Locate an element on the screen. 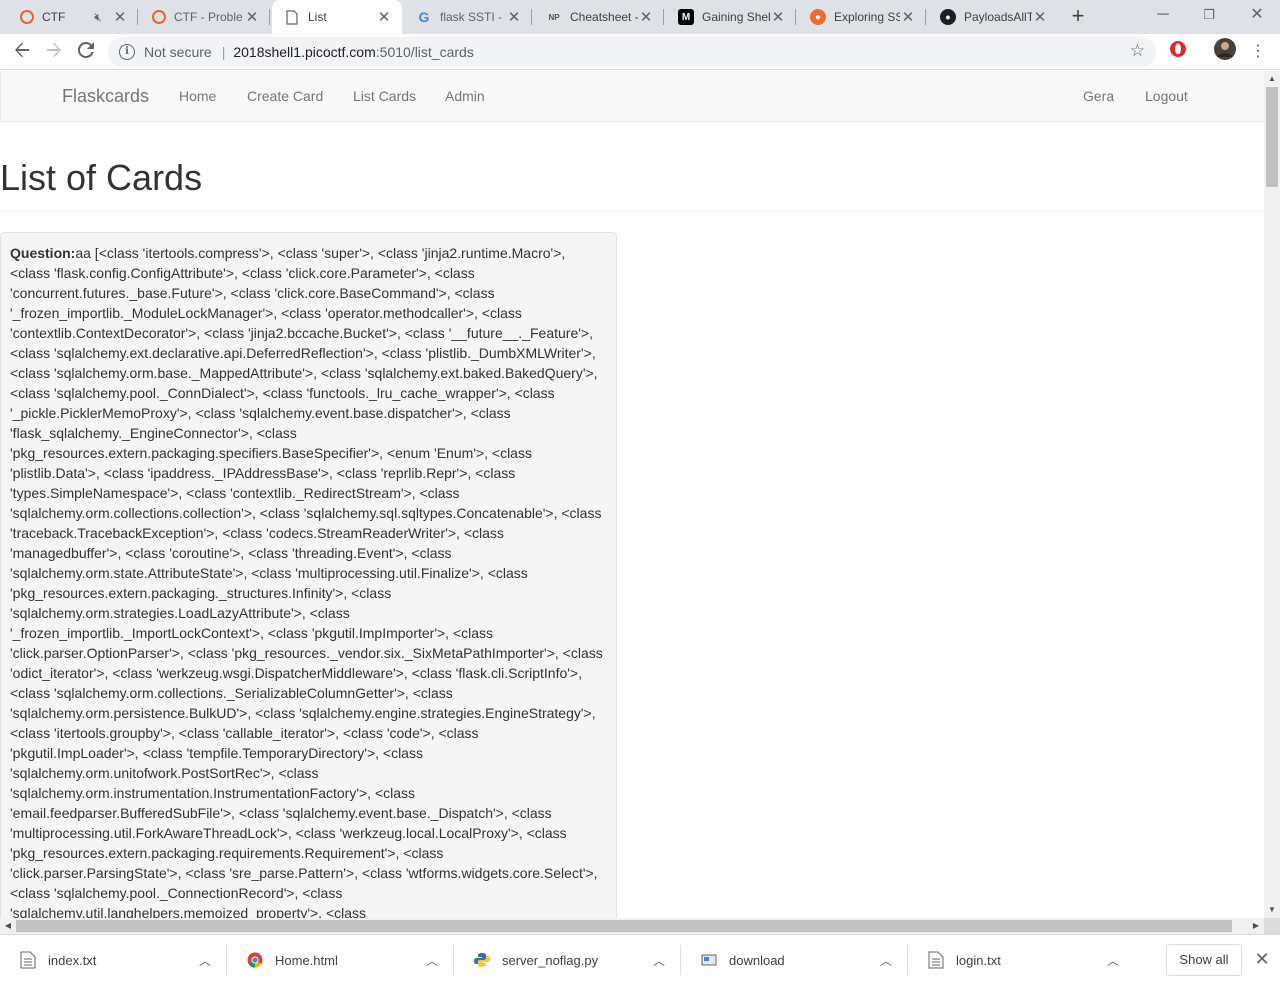 The image size is (1280, 985). brand-link: Flaskcards is located at coordinates (105, 96).